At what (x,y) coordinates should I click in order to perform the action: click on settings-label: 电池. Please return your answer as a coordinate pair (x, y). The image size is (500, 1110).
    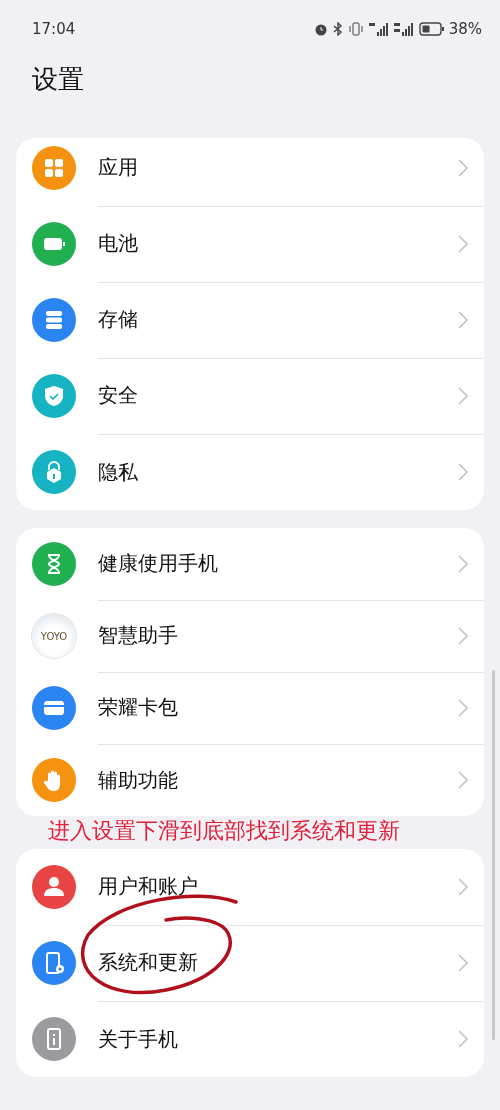
    Looking at the image, I should click on (118, 243).